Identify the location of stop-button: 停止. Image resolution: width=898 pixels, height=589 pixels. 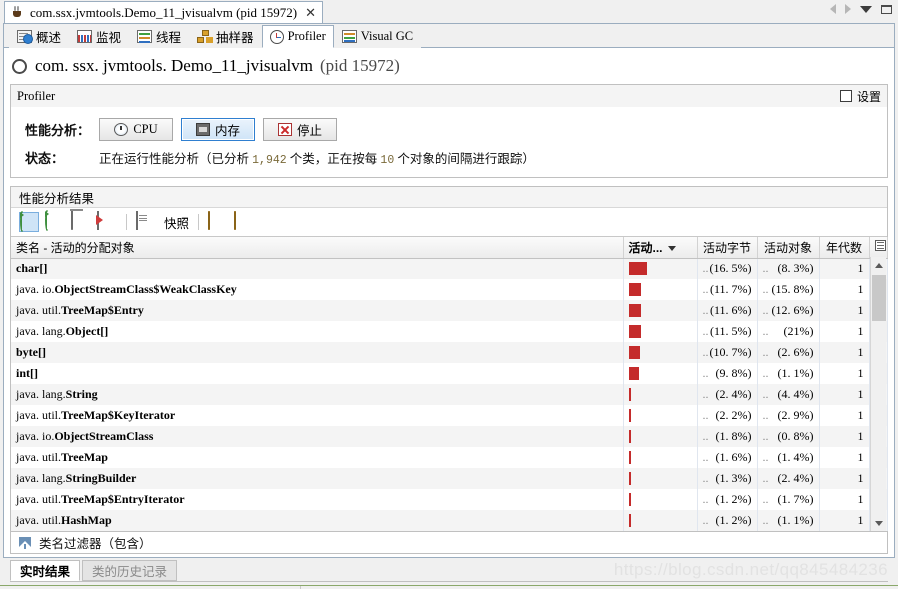
(300, 129).